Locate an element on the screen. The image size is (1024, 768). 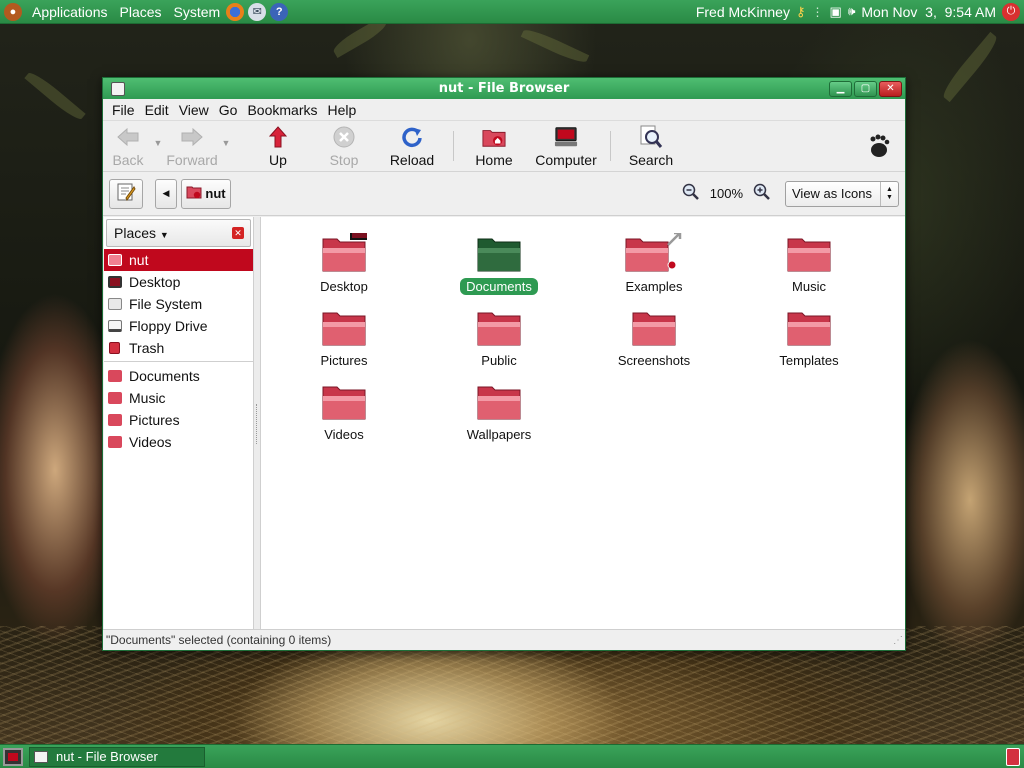
network-icon: ⚷ is located at coordinates (801, 12).